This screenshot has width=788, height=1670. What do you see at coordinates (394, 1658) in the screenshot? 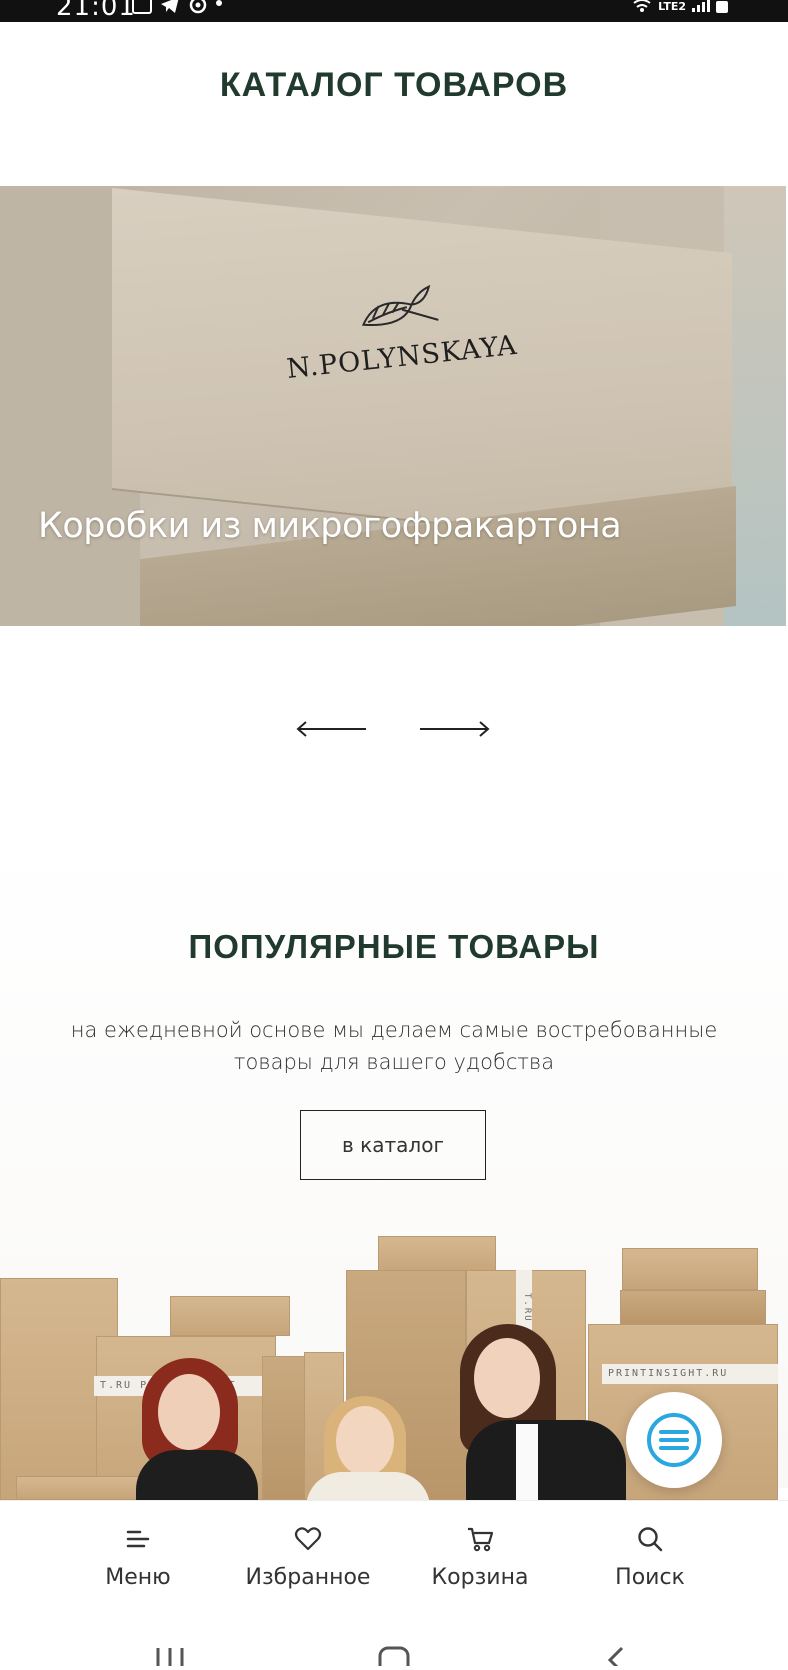
I see `home-icon` at bounding box center [394, 1658].